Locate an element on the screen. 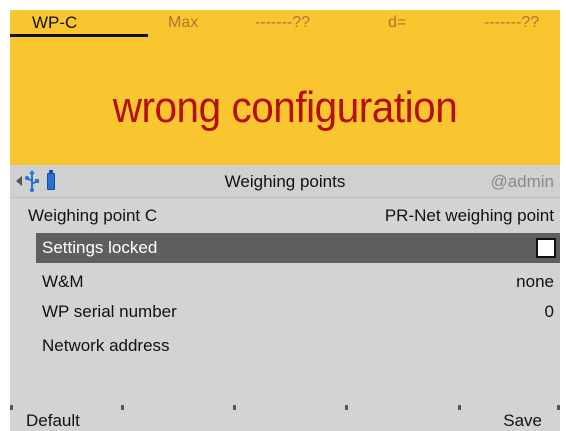 This screenshot has width=566, height=431. max-label: Max is located at coordinates (183, 22).